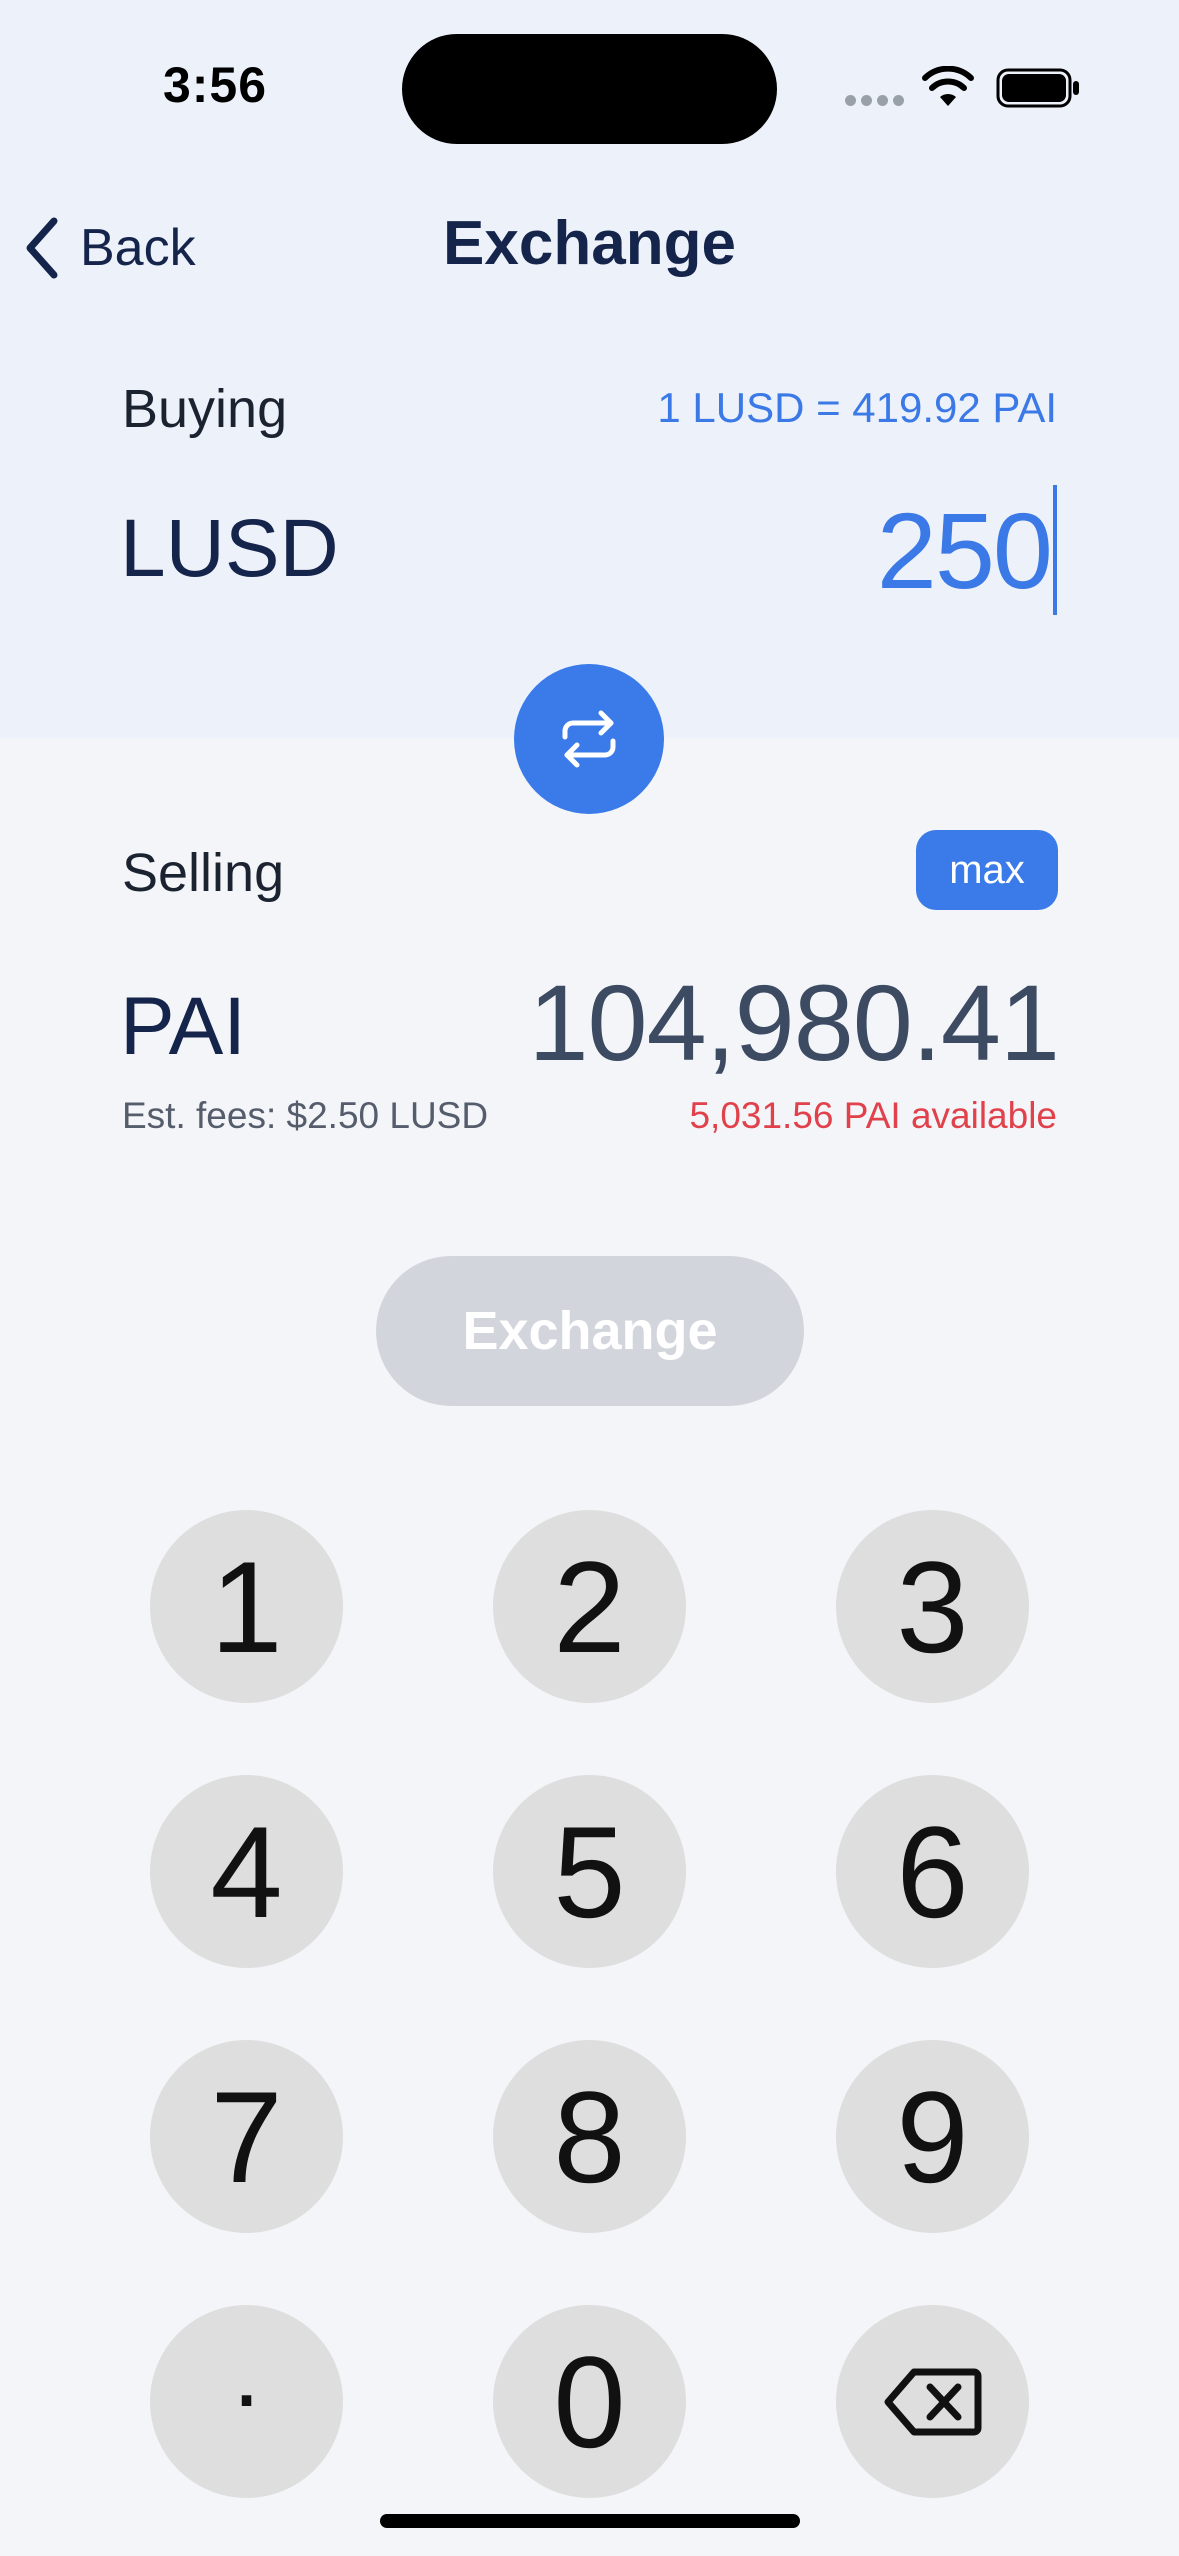  I want to click on key-7: 7, so click(246, 2136).